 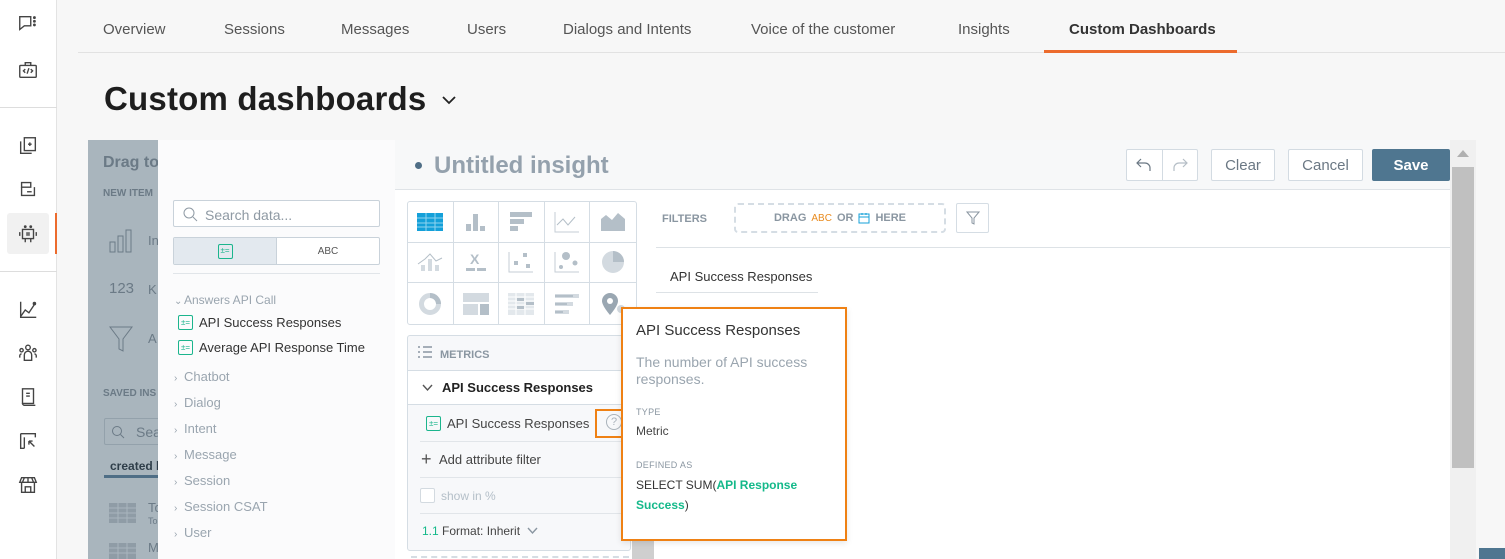 What do you see at coordinates (427, 495) in the screenshot?
I see `show-in-percent-checkbox` at bounding box center [427, 495].